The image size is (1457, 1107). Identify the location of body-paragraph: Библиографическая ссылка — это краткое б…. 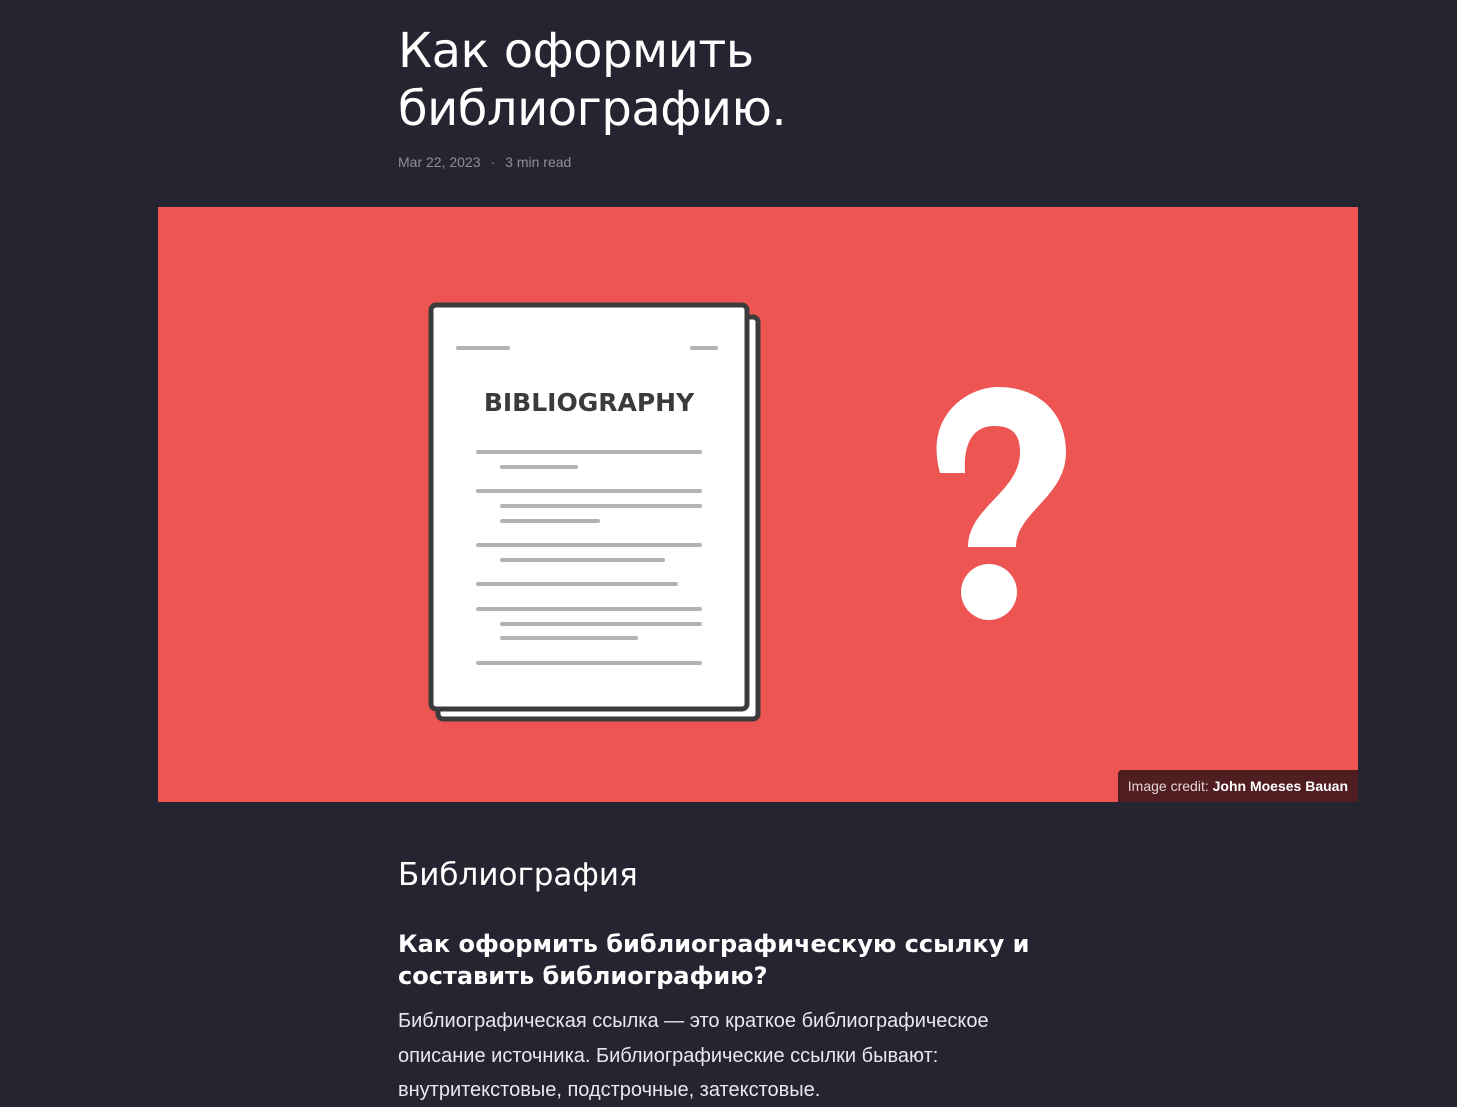
(693, 1055).